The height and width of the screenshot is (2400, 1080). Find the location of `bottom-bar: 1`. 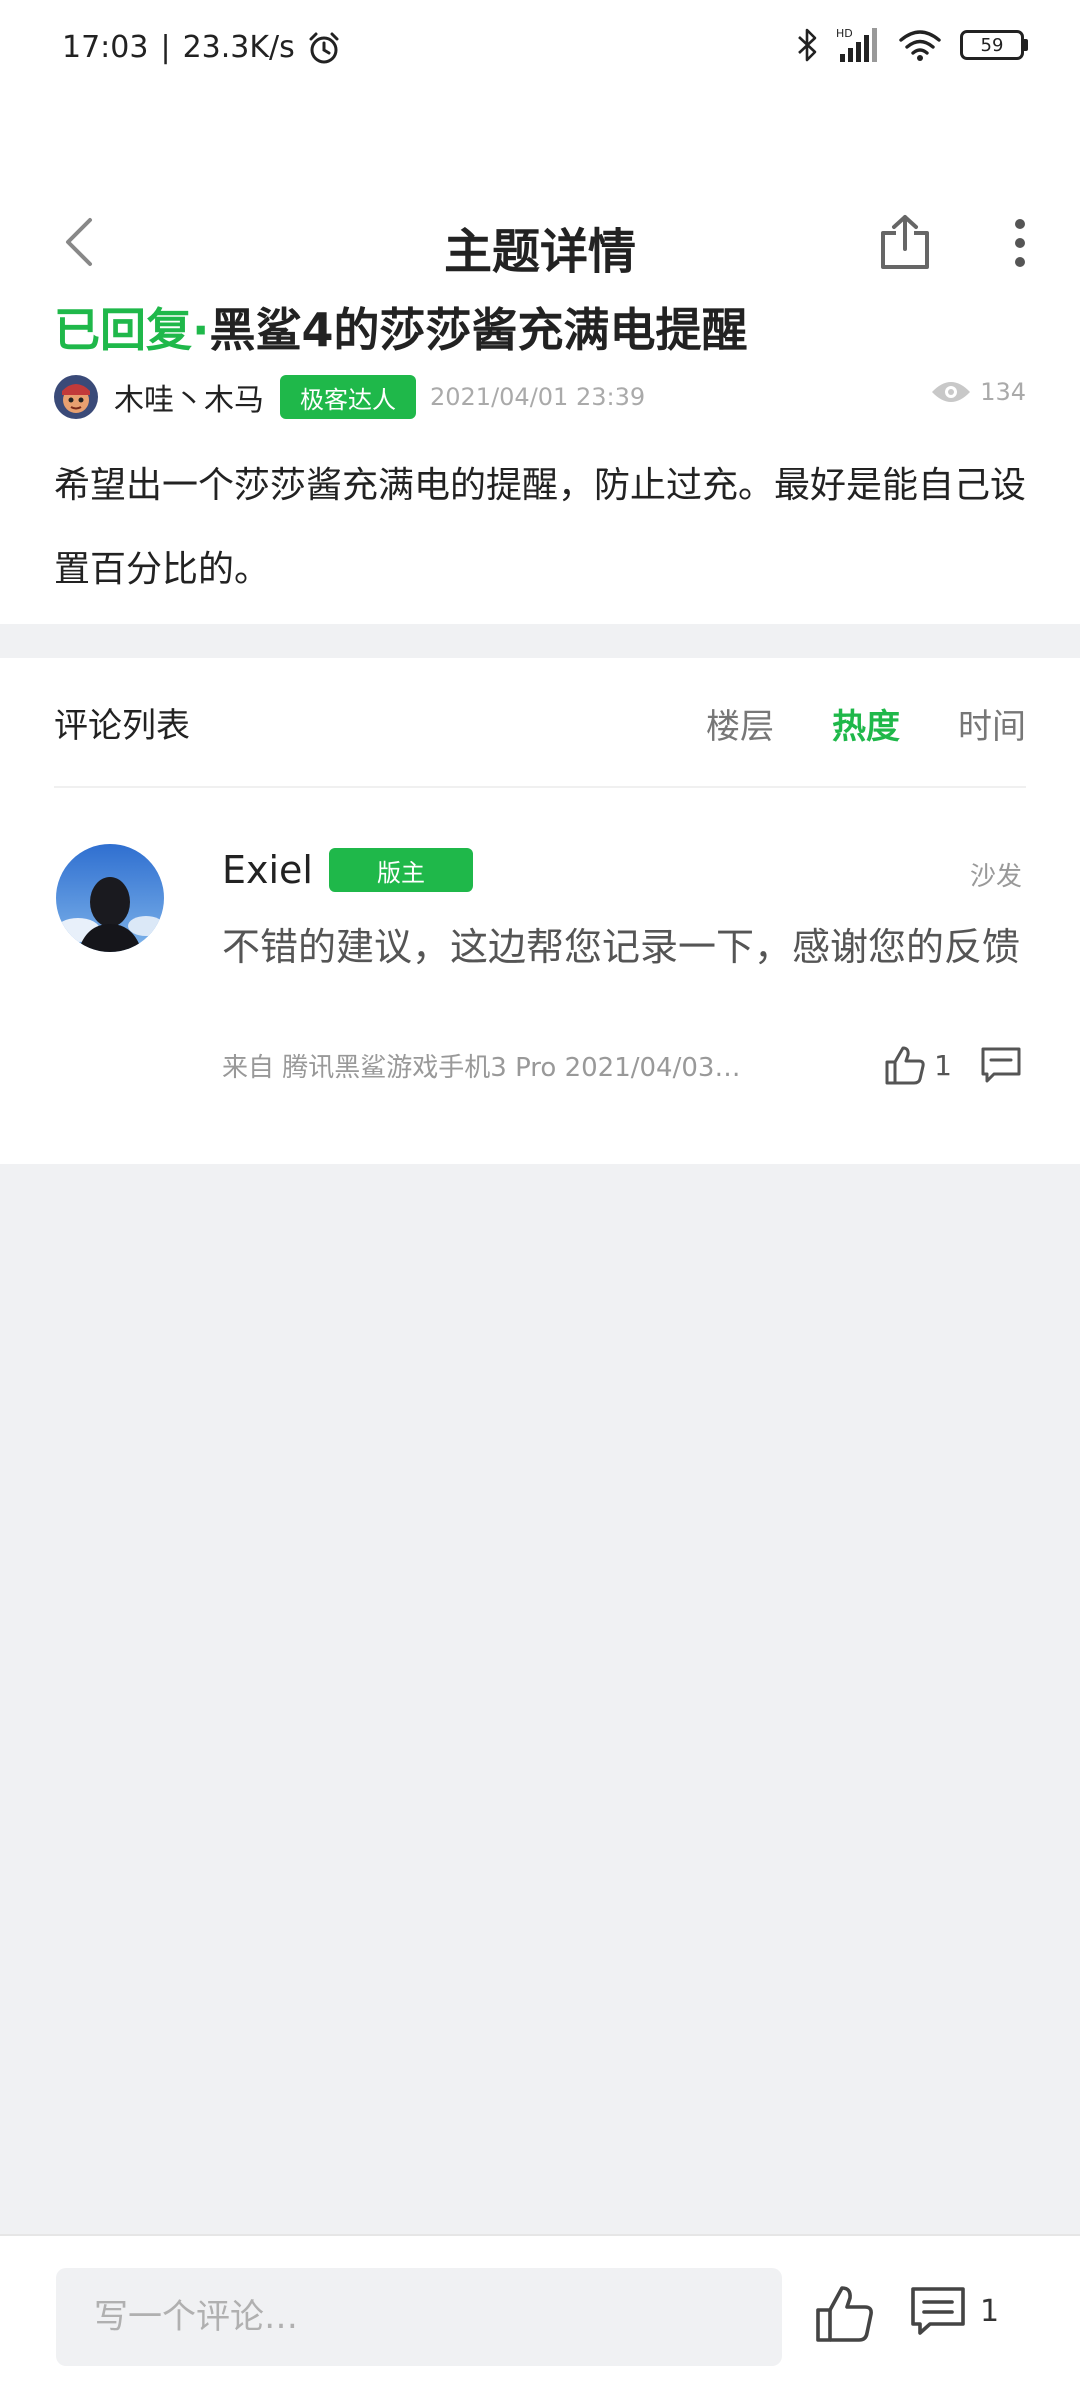

bottom-bar: 1 is located at coordinates (540, 2317).